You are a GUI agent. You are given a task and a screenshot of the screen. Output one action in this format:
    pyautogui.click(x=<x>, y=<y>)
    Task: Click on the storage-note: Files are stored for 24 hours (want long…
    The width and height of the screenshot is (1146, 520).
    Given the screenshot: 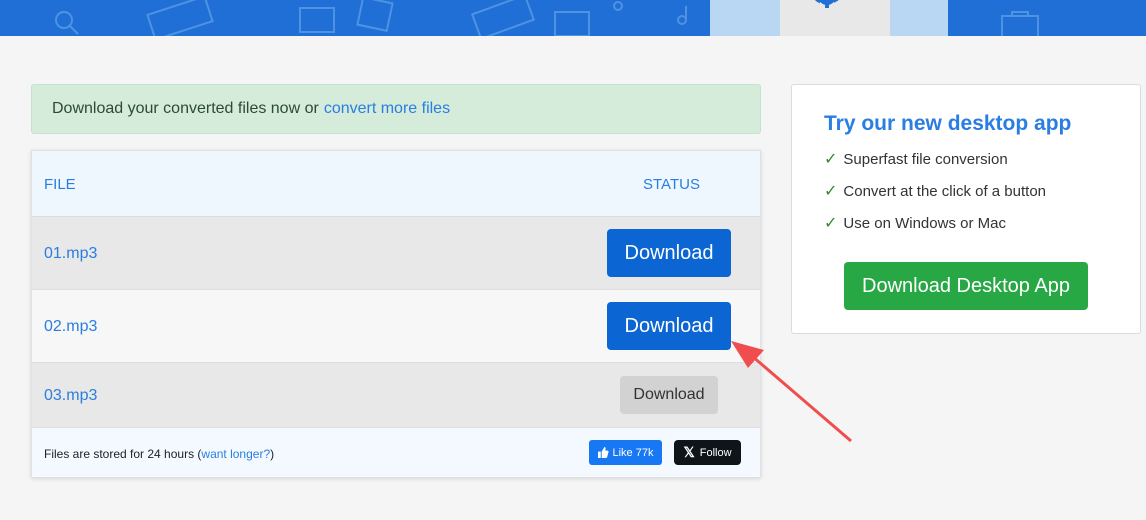 What is the action you would take?
    pyautogui.click(x=159, y=454)
    